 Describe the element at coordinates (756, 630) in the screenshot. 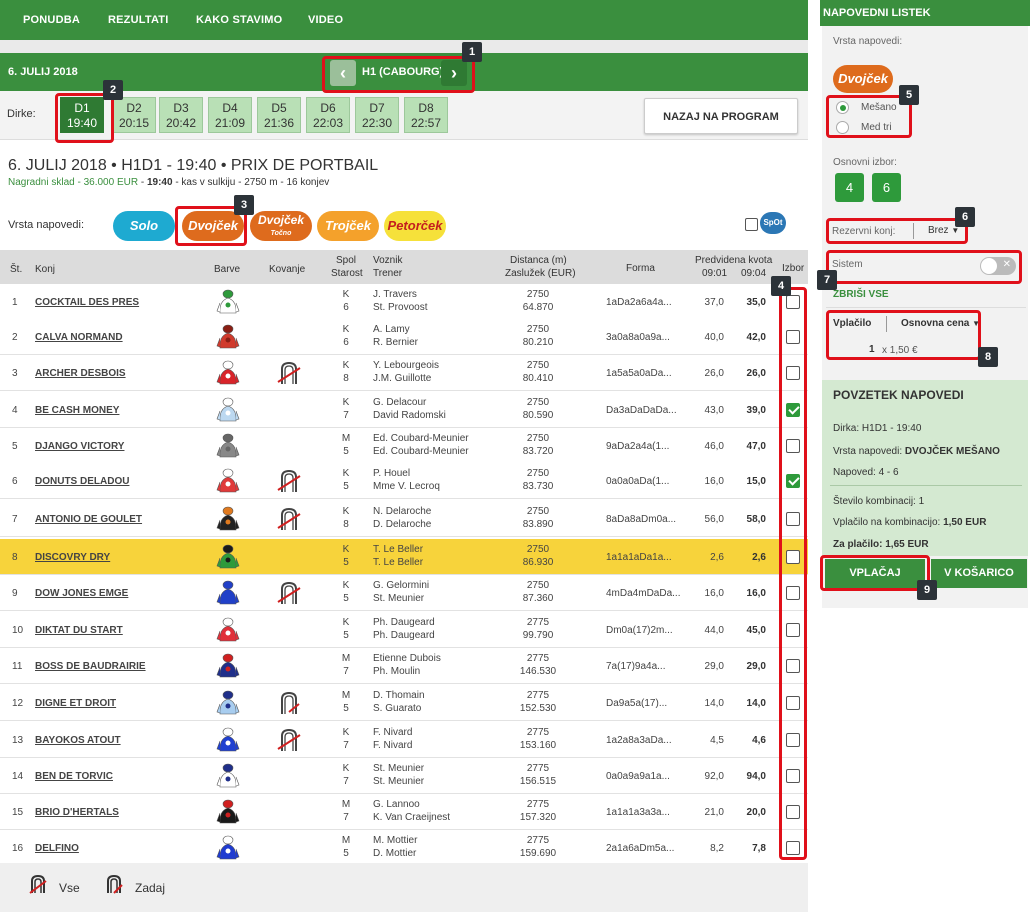

I see `odds-0904: 45,0` at that location.